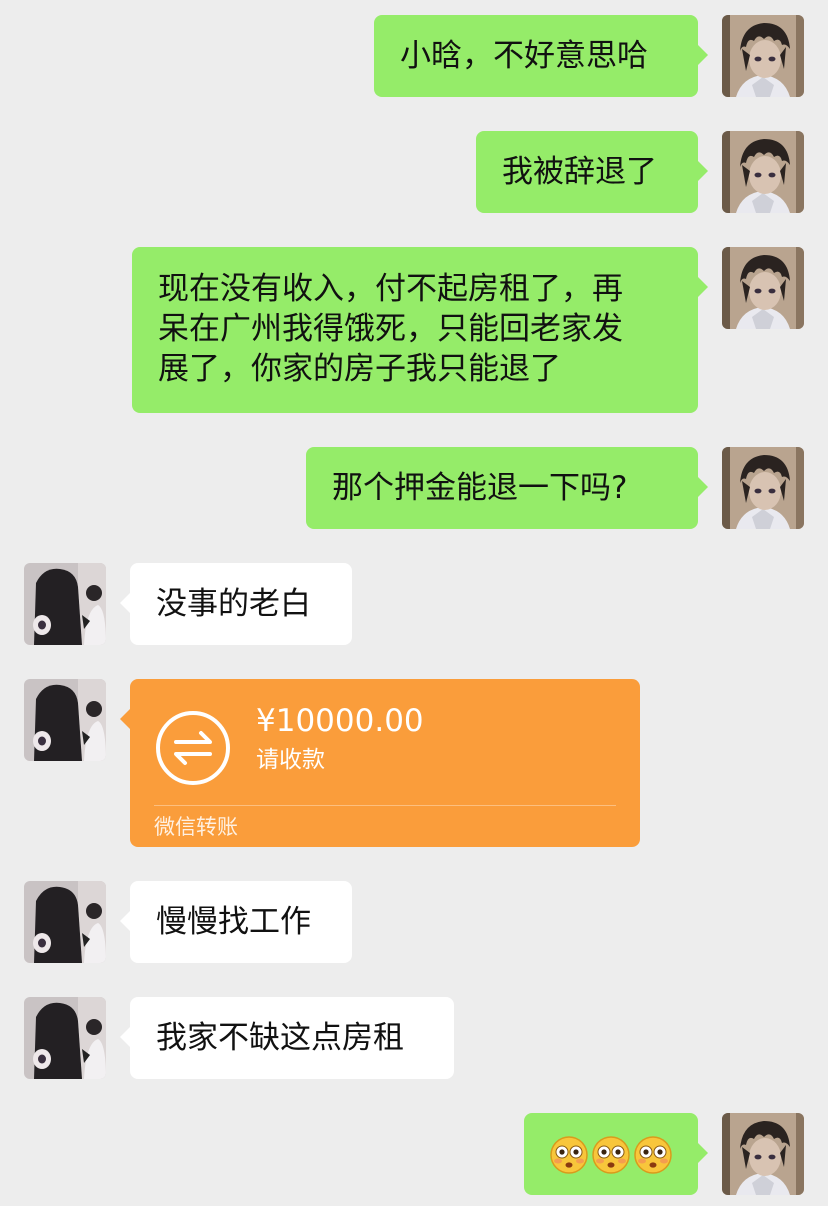  I want to click on transfer-divider, so click(385, 805).